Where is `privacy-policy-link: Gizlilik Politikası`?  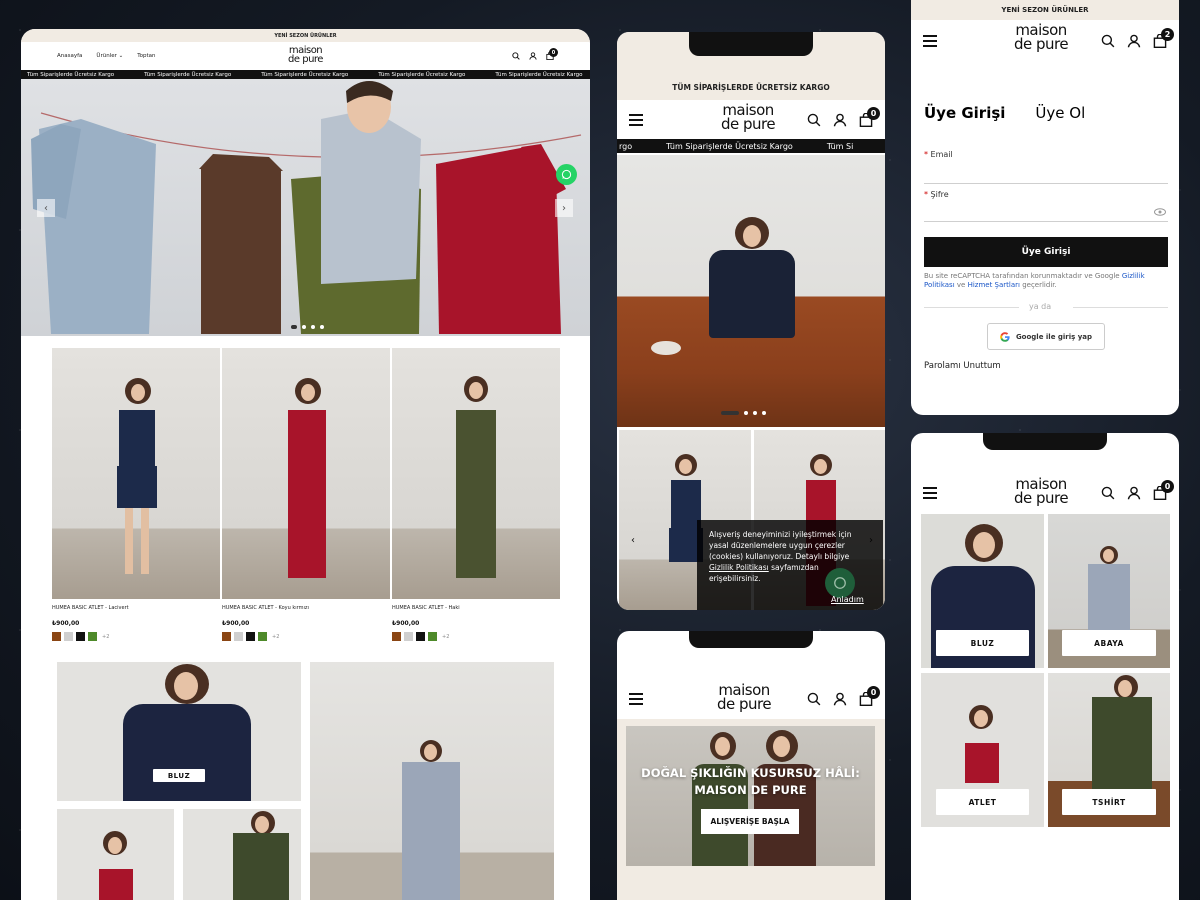
privacy-policy-link: Gizlilik Politikası is located at coordinates (739, 567).